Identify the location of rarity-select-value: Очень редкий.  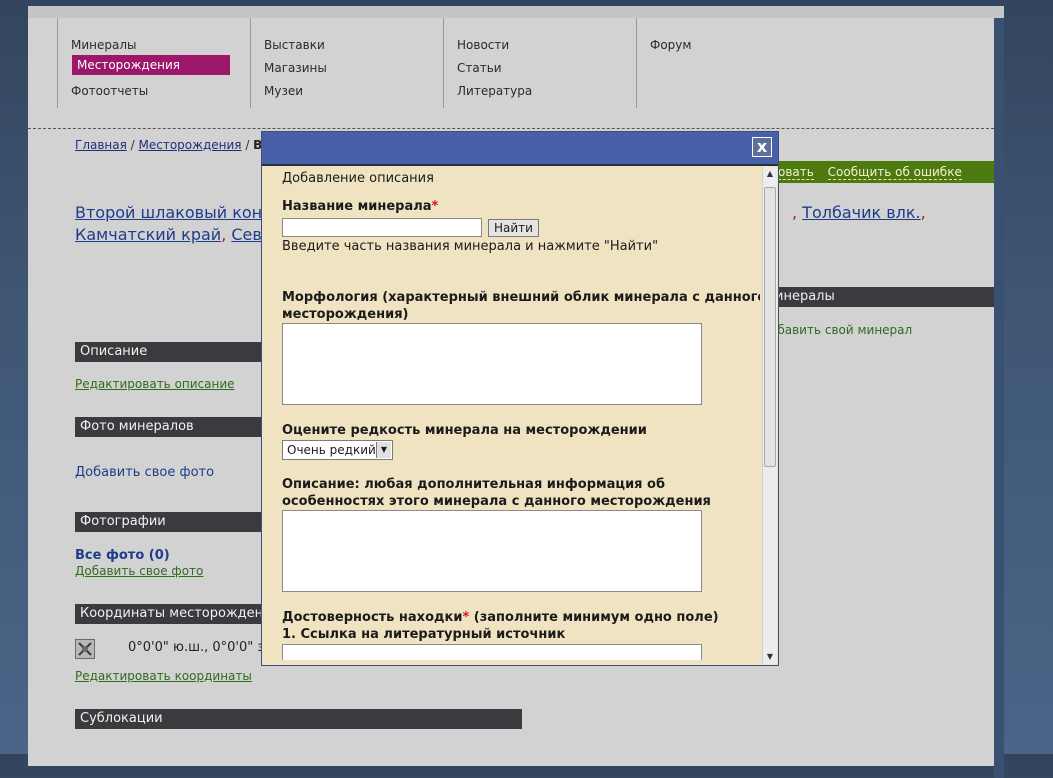
(331, 450).